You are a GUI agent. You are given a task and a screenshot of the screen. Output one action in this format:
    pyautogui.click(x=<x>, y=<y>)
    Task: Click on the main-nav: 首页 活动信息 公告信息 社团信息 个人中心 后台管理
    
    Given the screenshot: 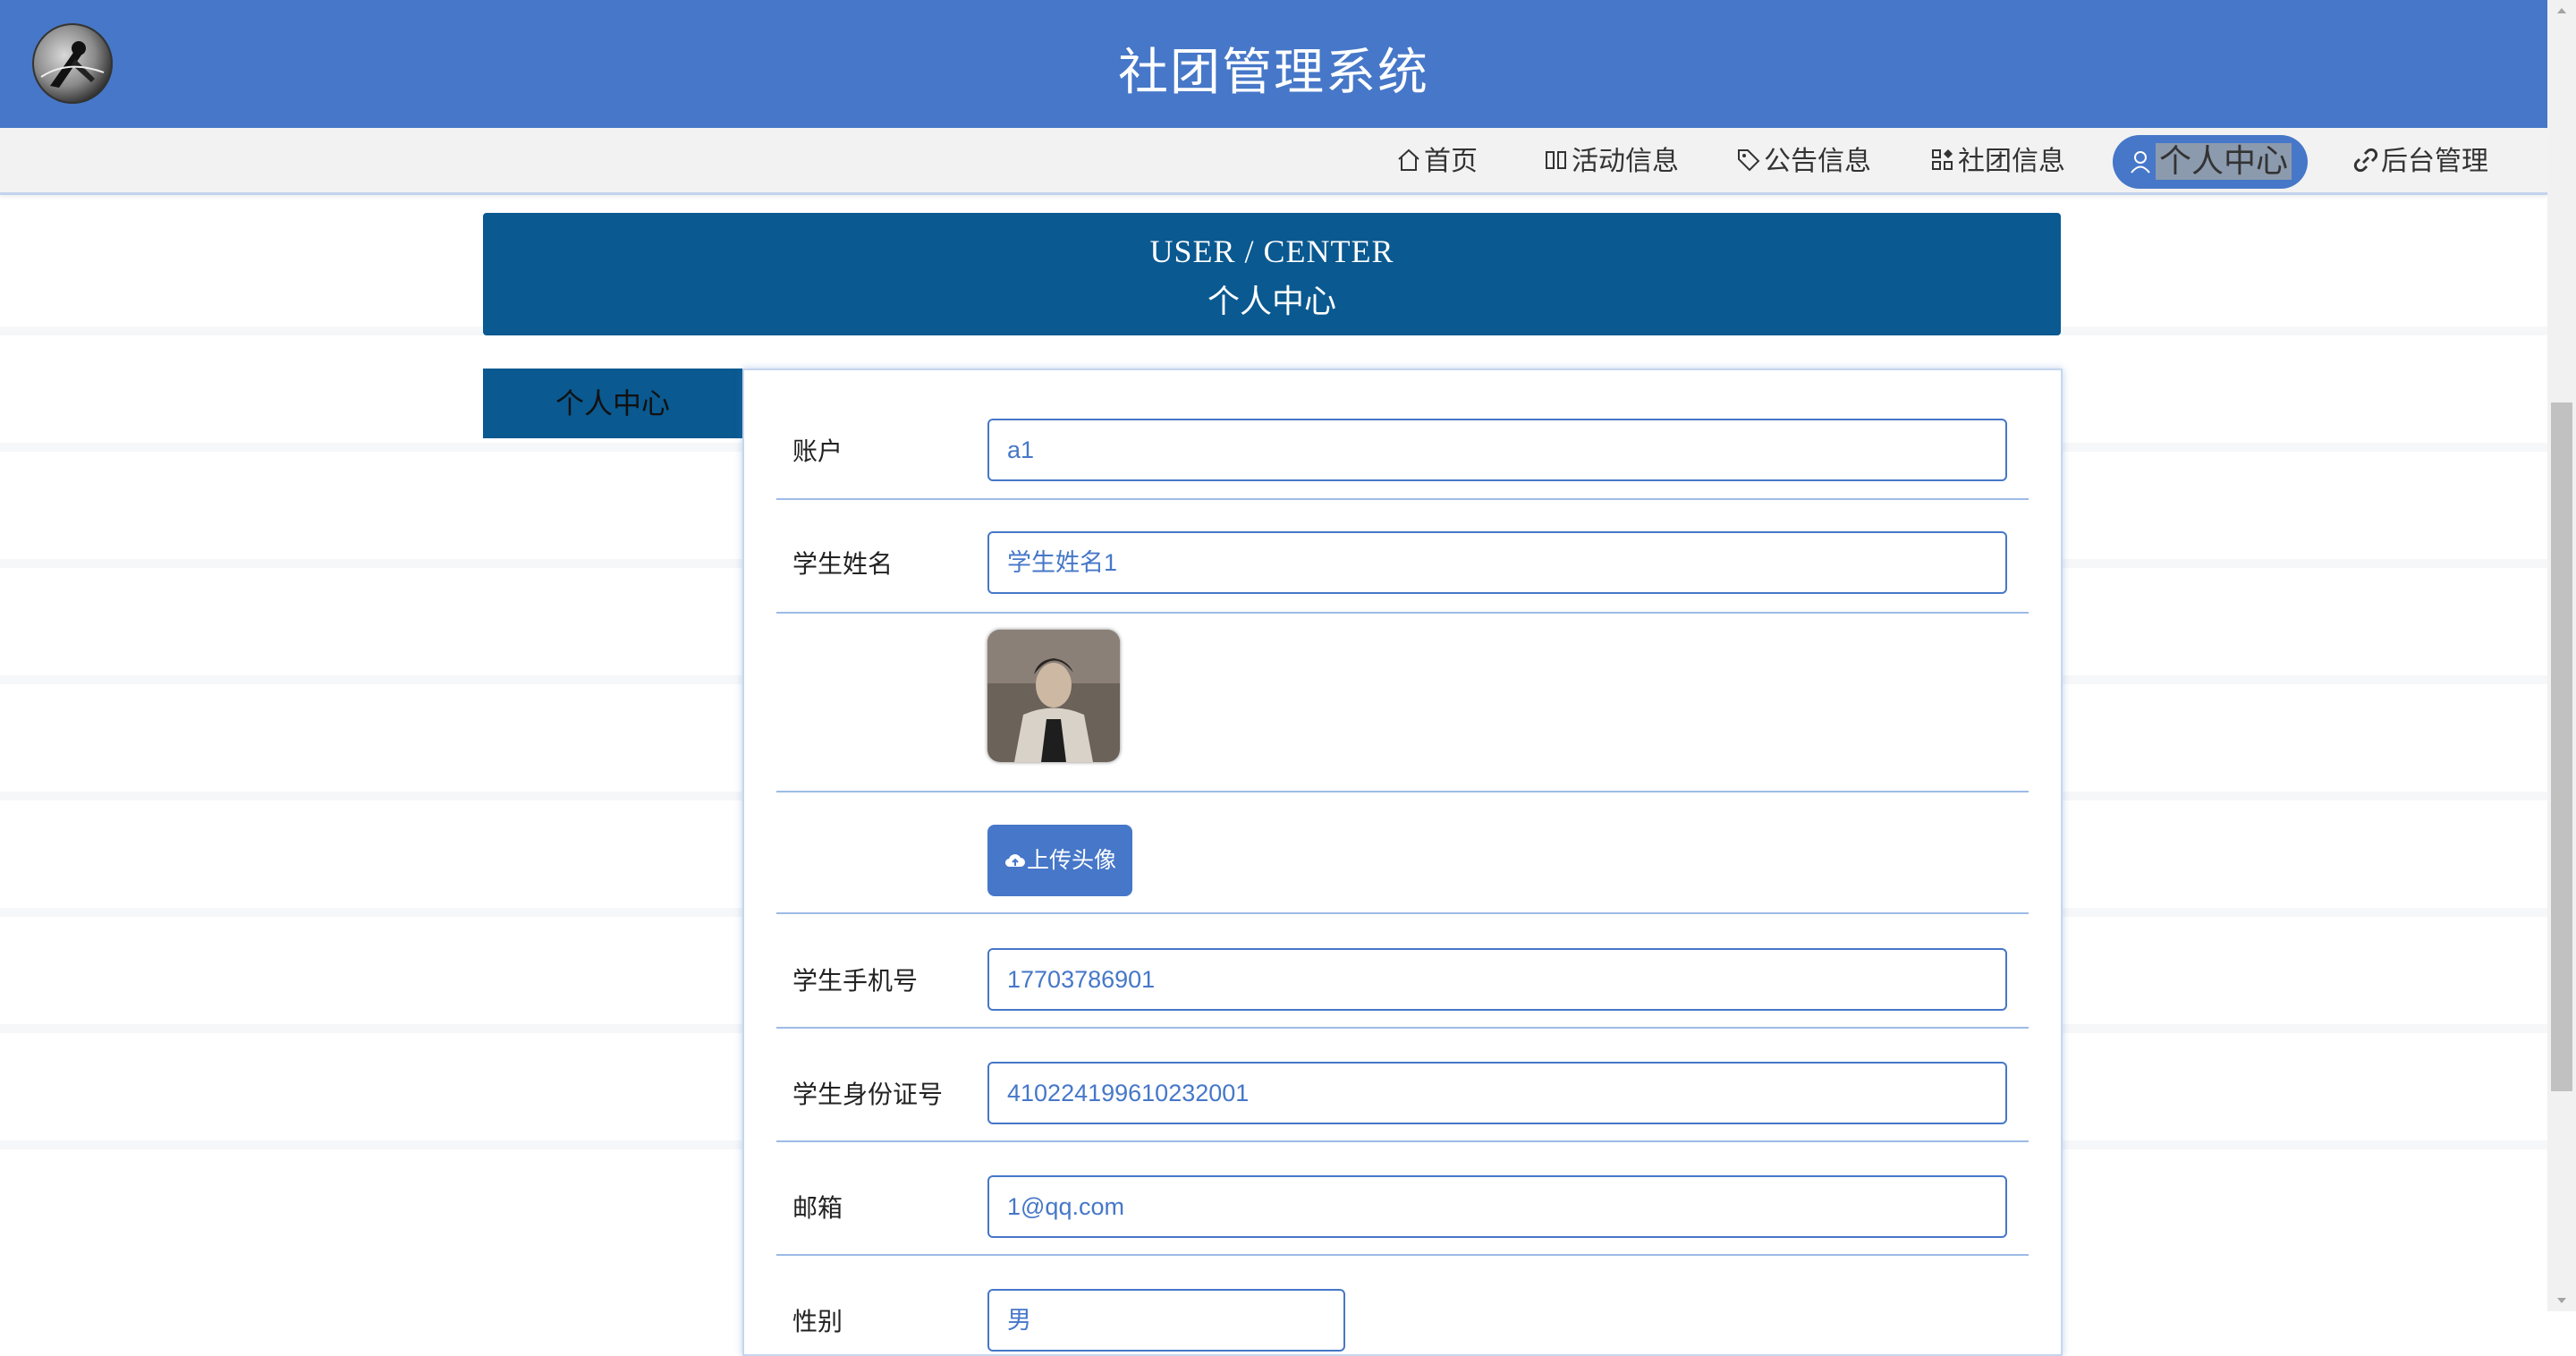 What is the action you would take?
    pyautogui.click(x=1273, y=161)
    